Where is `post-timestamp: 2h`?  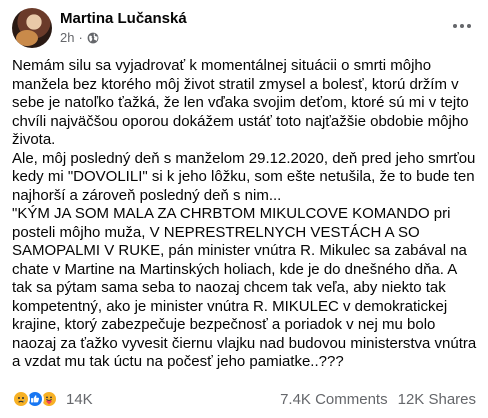 post-timestamp: 2h is located at coordinates (67, 37).